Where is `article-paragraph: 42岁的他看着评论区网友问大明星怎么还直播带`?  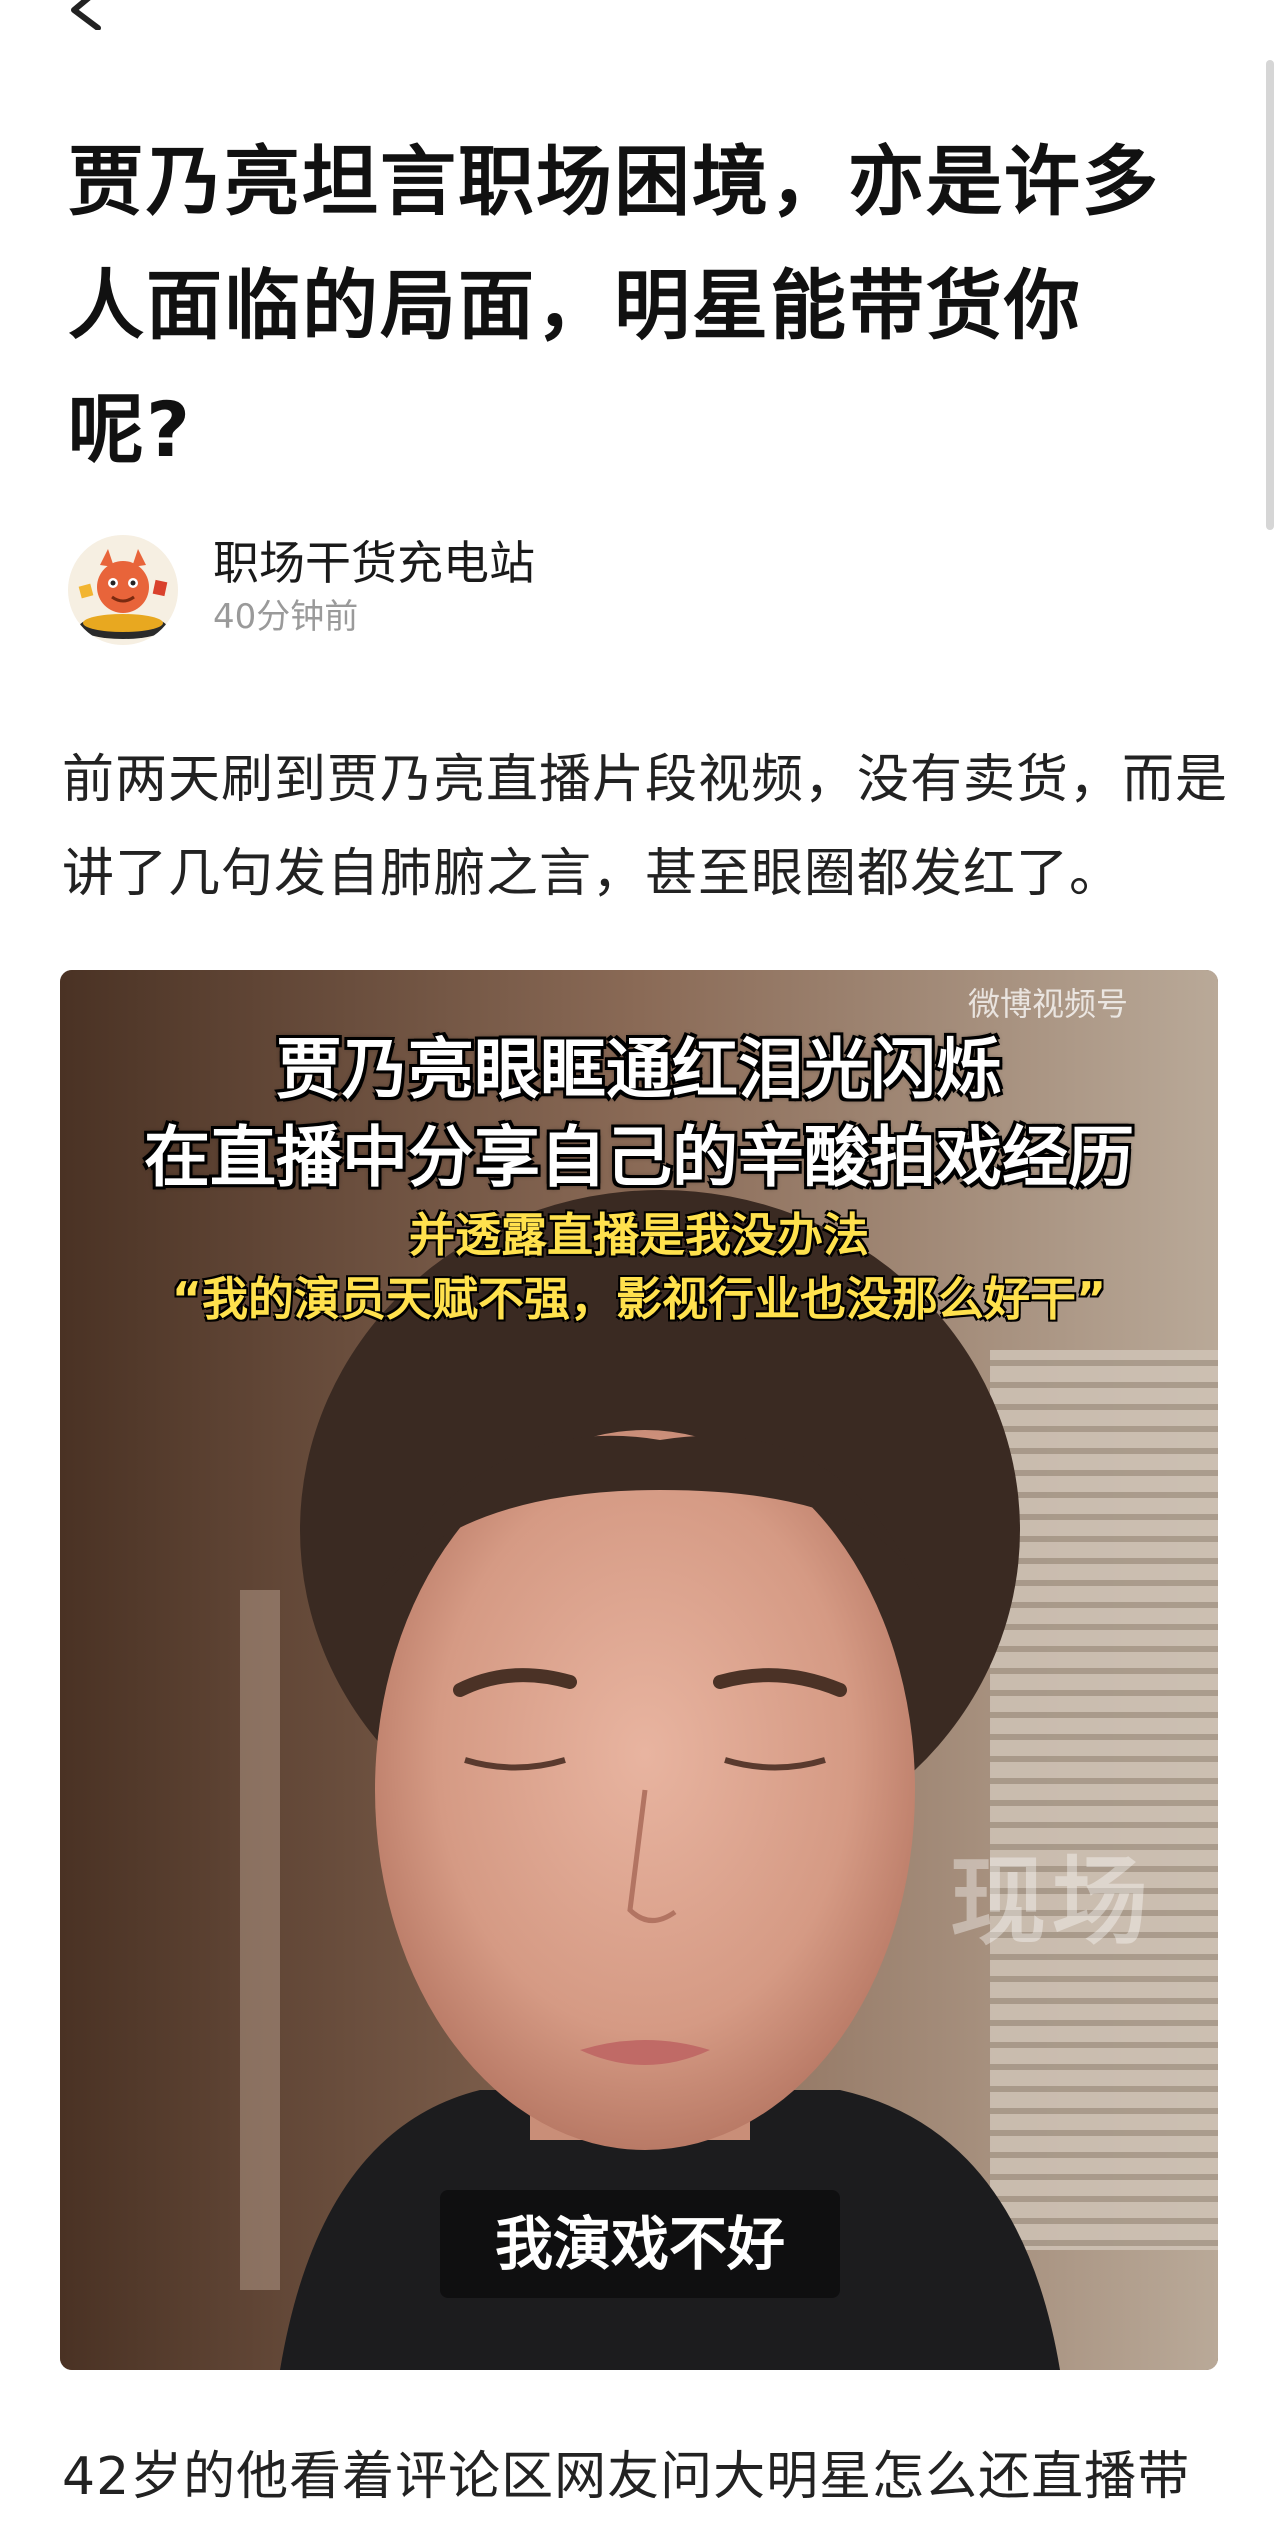
article-paragraph: 42岁的他看着评论区网友问大明星怎么还直播带 is located at coordinates (626, 2477).